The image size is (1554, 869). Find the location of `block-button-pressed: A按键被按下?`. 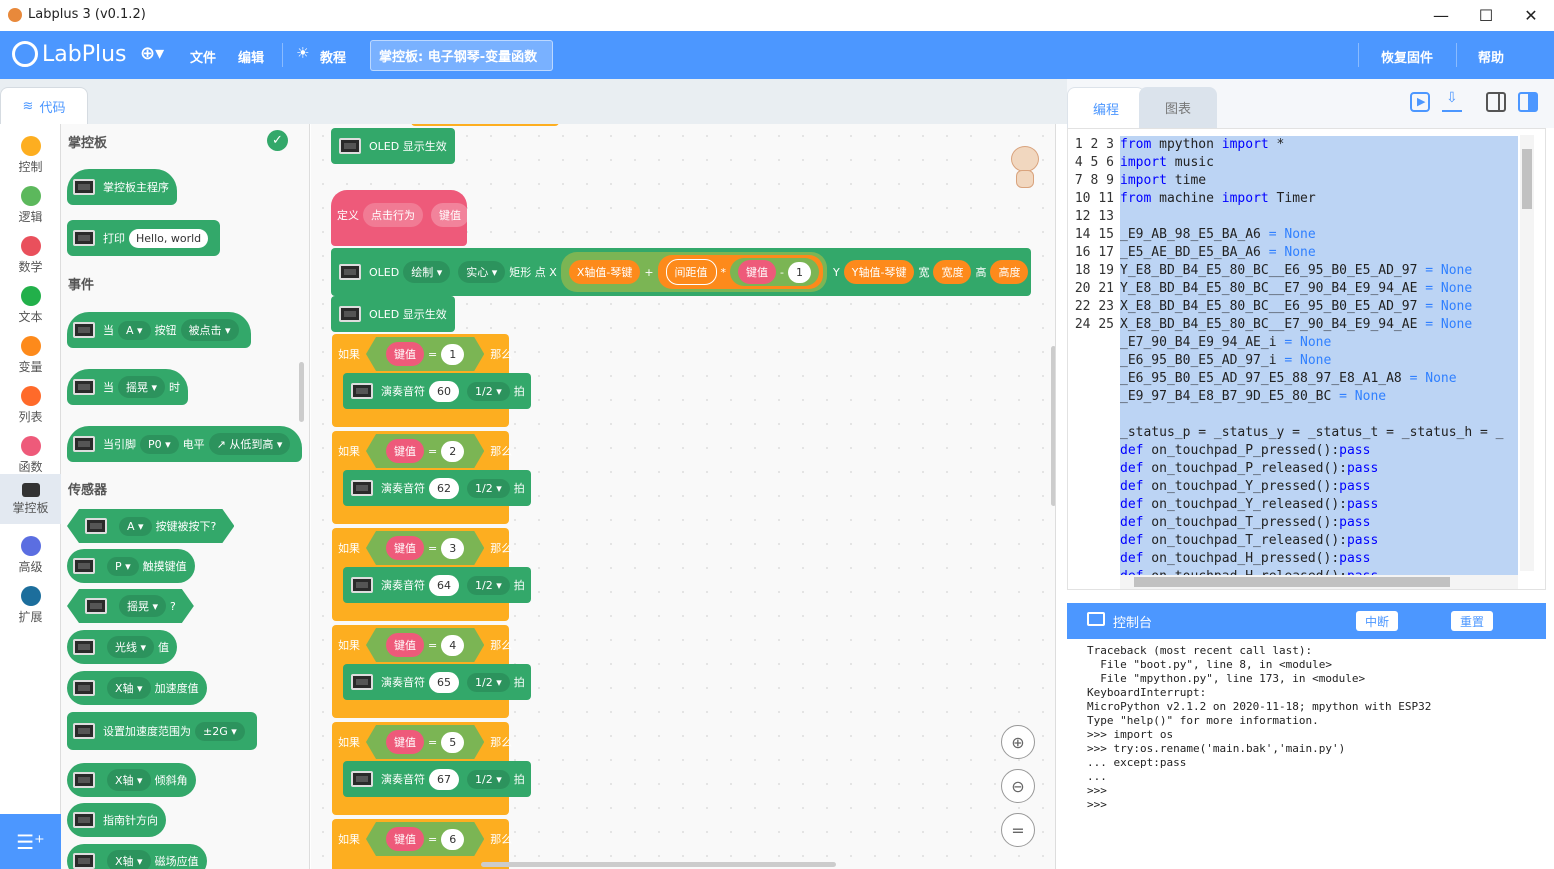

block-button-pressed: A按键被按下? is located at coordinates (150, 526).